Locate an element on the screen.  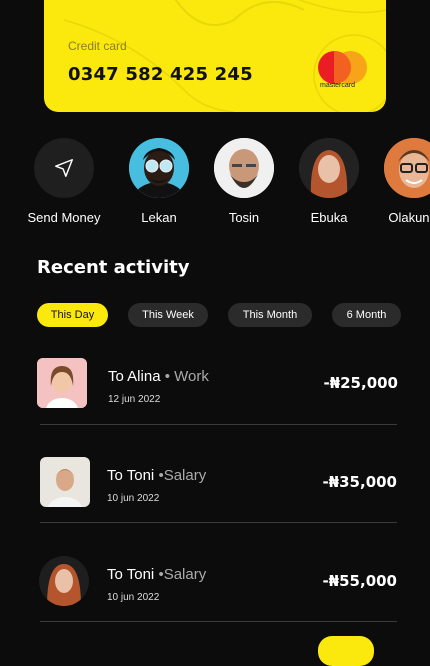
transaction-date: 12 jun 2022 is located at coordinates (134, 399).